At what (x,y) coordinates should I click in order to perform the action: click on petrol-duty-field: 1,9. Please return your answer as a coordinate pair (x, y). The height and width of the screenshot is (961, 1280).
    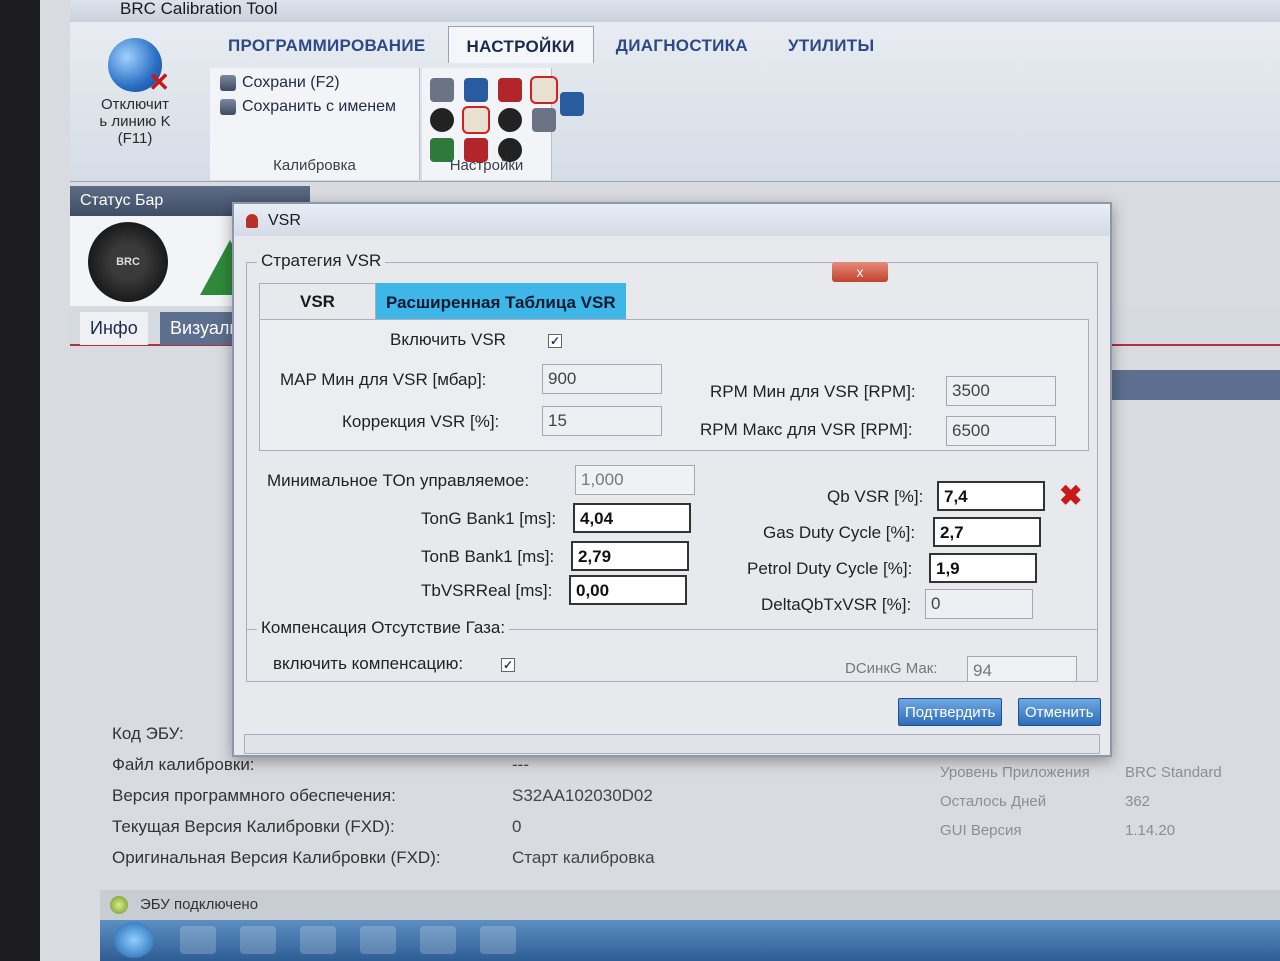
    Looking at the image, I should click on (983, 568).